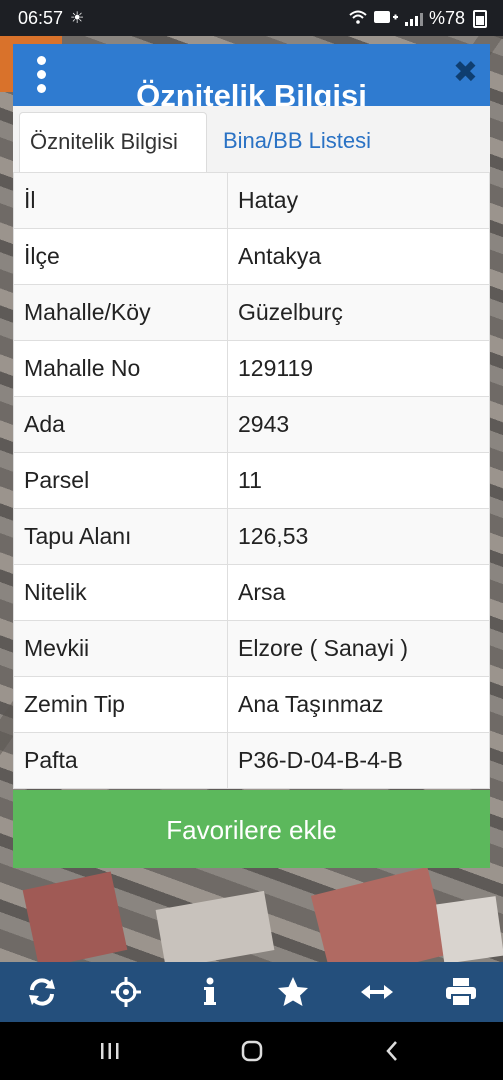 The width and height of the screenshot is (503, 1080). I want to click on attr-value: Güzelburç, so click(358, 312).